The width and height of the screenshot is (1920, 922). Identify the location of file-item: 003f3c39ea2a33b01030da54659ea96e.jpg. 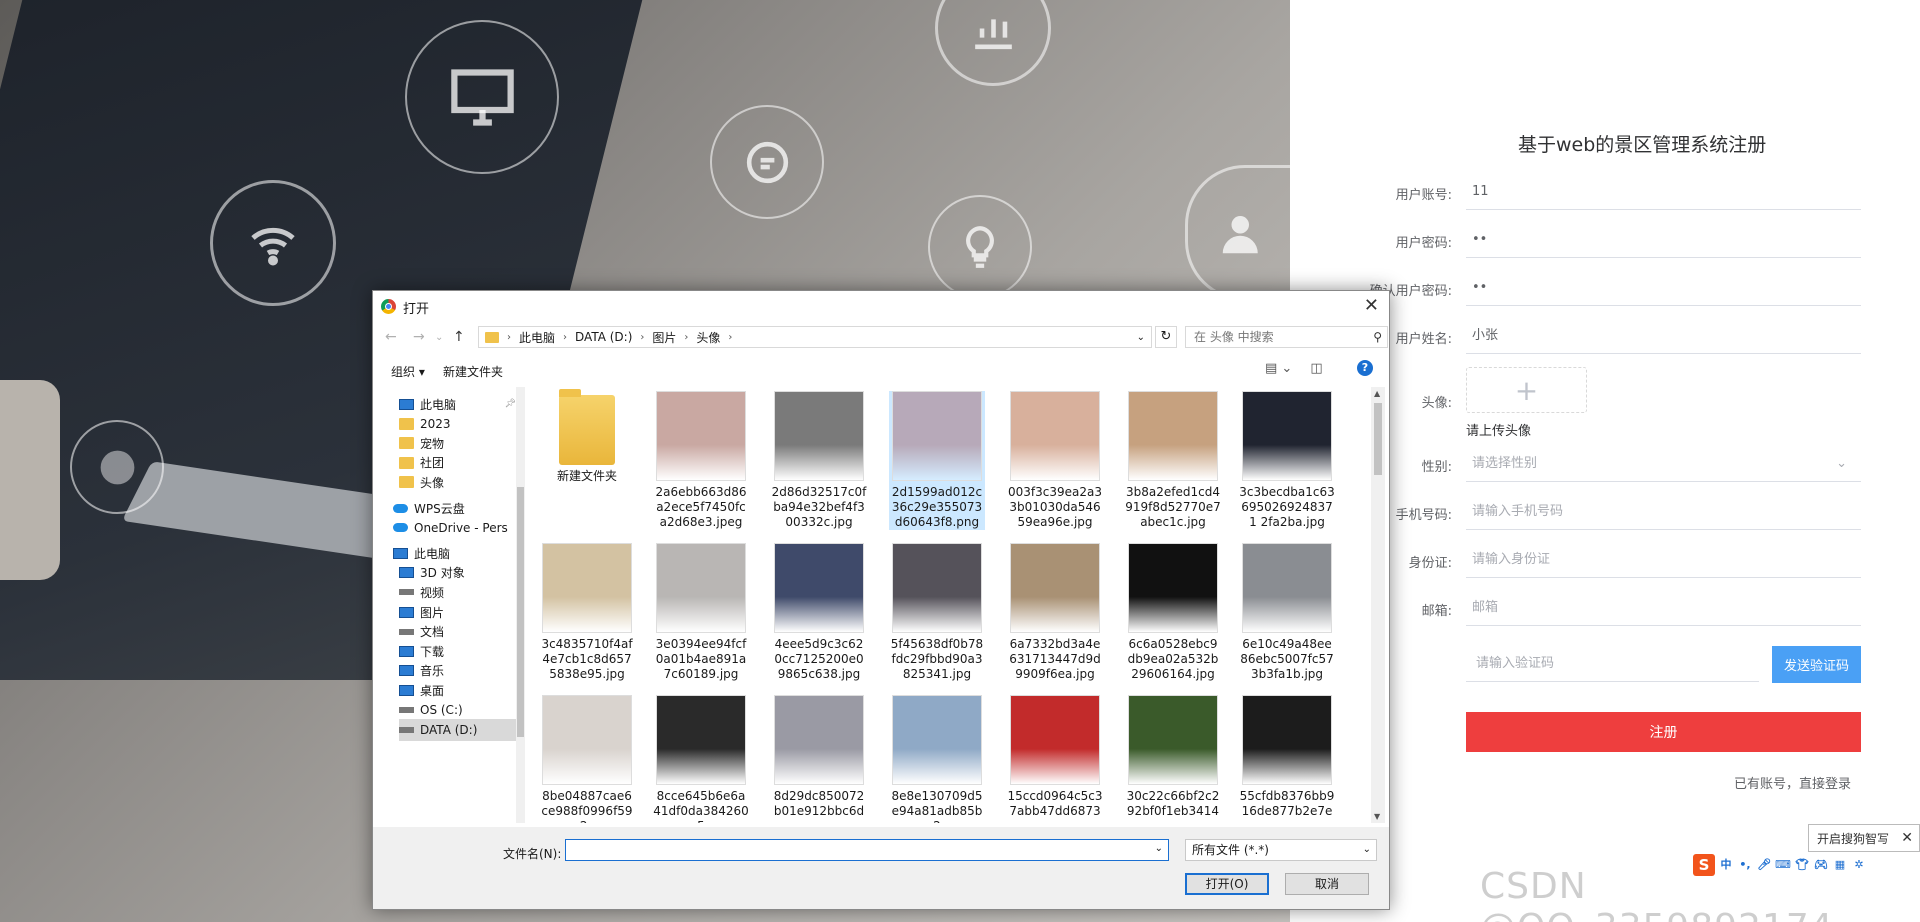
(1055, 460).